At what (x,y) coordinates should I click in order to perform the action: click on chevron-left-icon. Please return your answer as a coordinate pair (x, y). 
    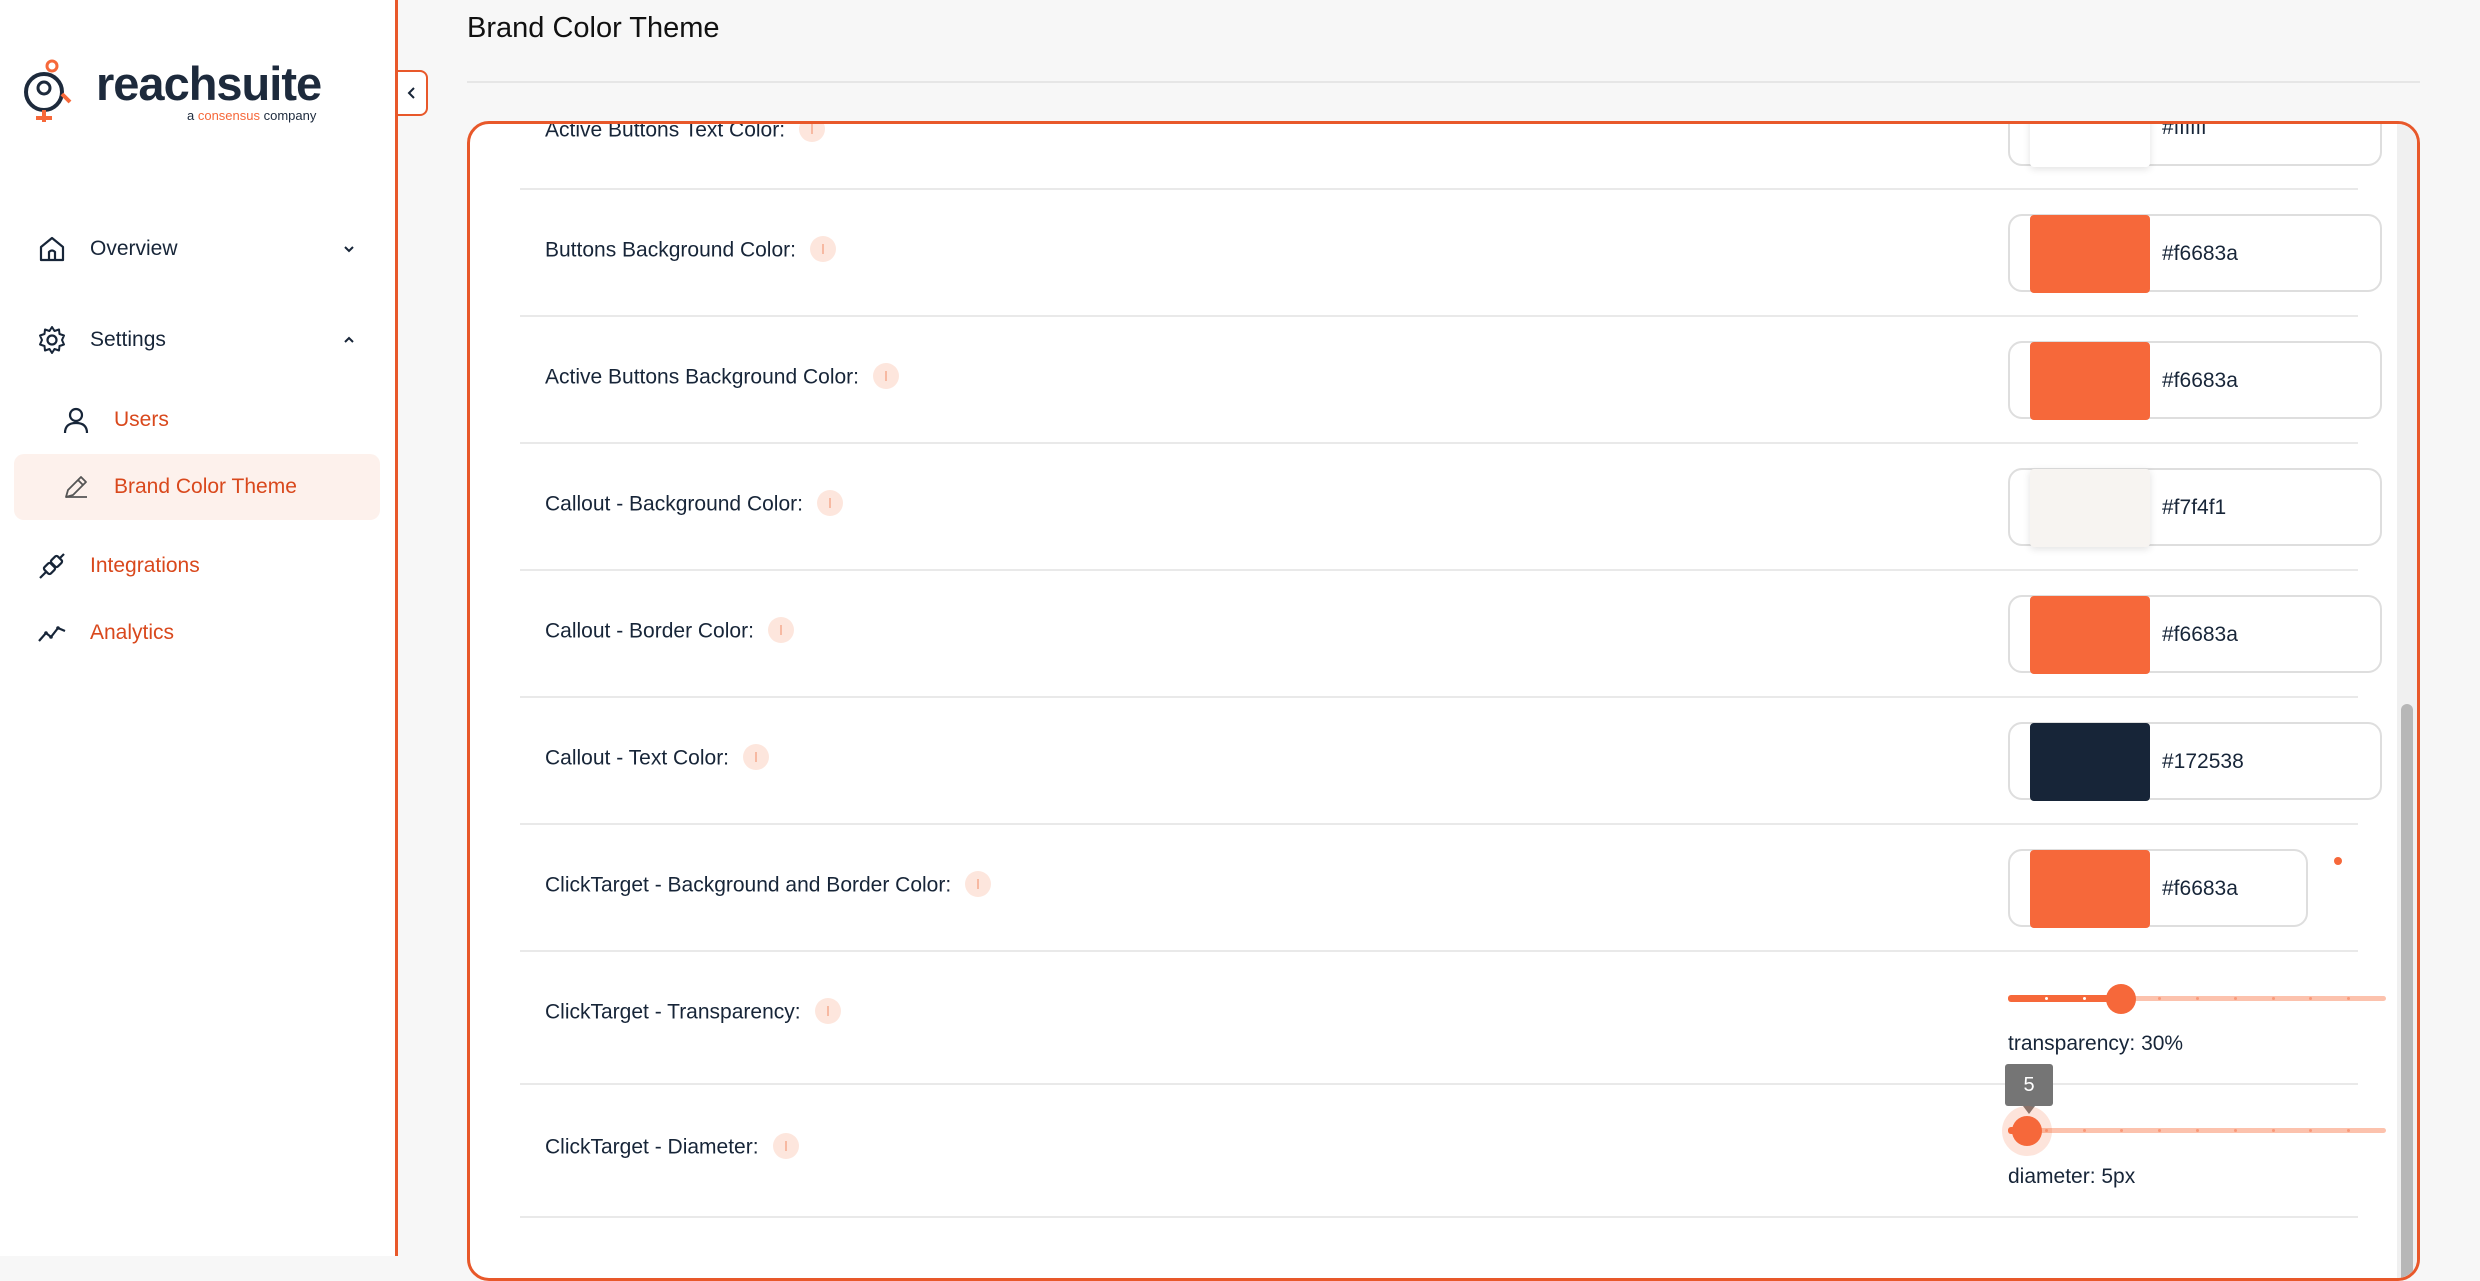
    Looking at the image, I should click on (411, 93).